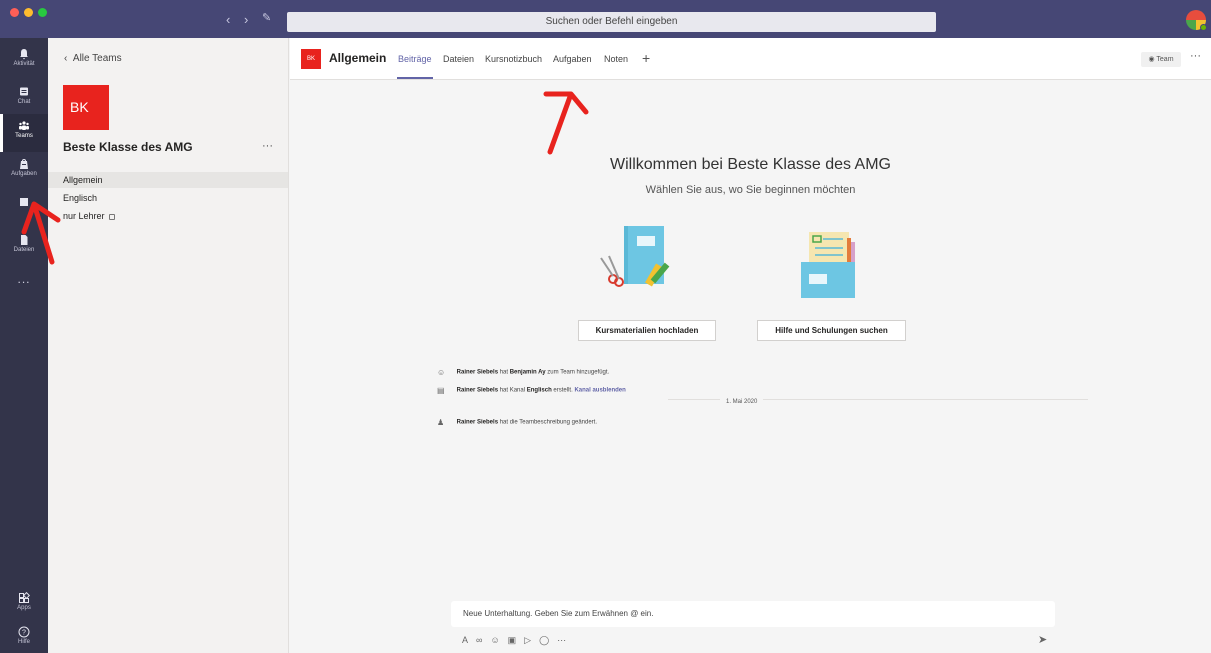 The height and width of the screenshot is (653, 1211). I want to click on channel-label: Englisch, so click(80, 198).